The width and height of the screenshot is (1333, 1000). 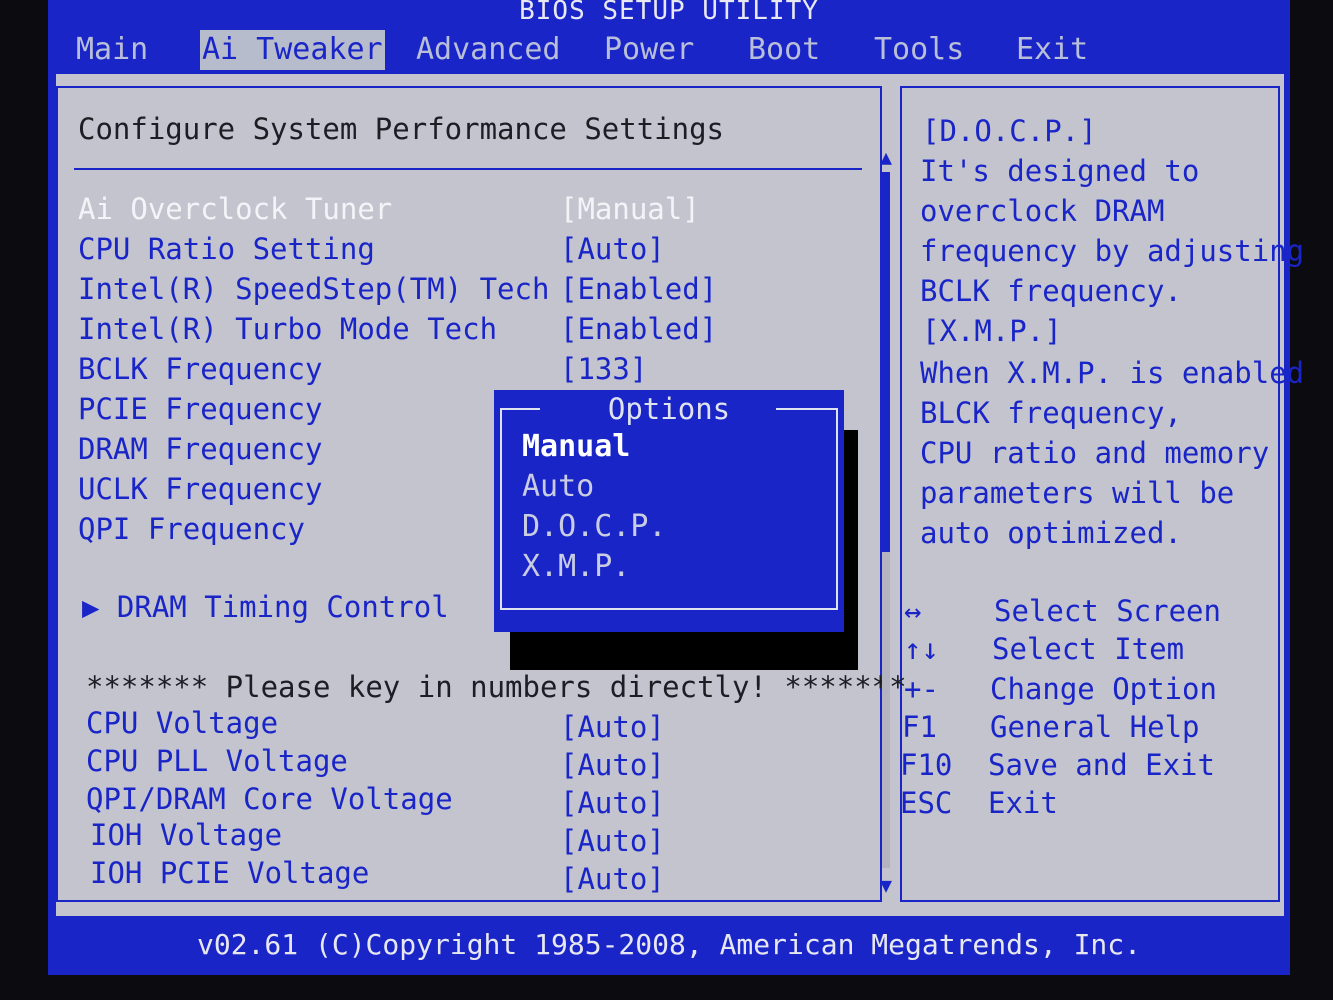 I want to click on value-cpu-pll-voltage: [Auto], so click(x=612, y=765).